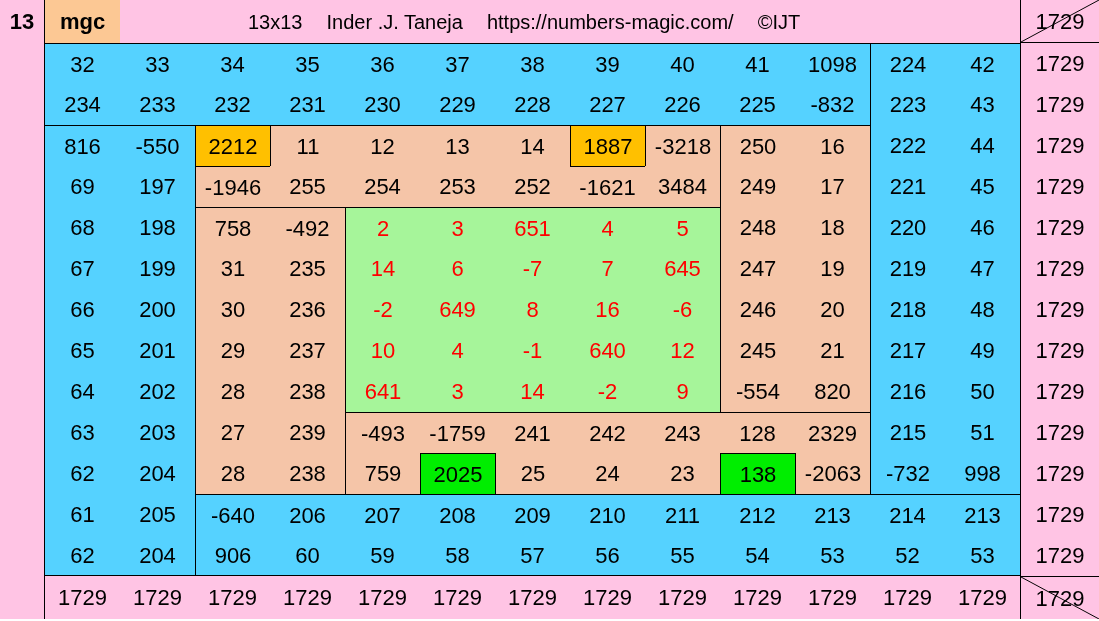 This screenshot has width=1099, height=621. What do you see at coordinates (757, 63) in the screenshot?
I see `table-cell: 41` at bounding box center [757, 63].